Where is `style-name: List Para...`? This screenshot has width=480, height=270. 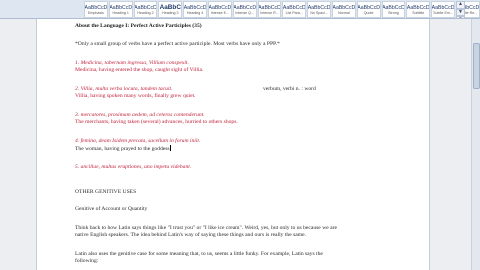
style-name: List Para... is located at coordinates (294, 12).